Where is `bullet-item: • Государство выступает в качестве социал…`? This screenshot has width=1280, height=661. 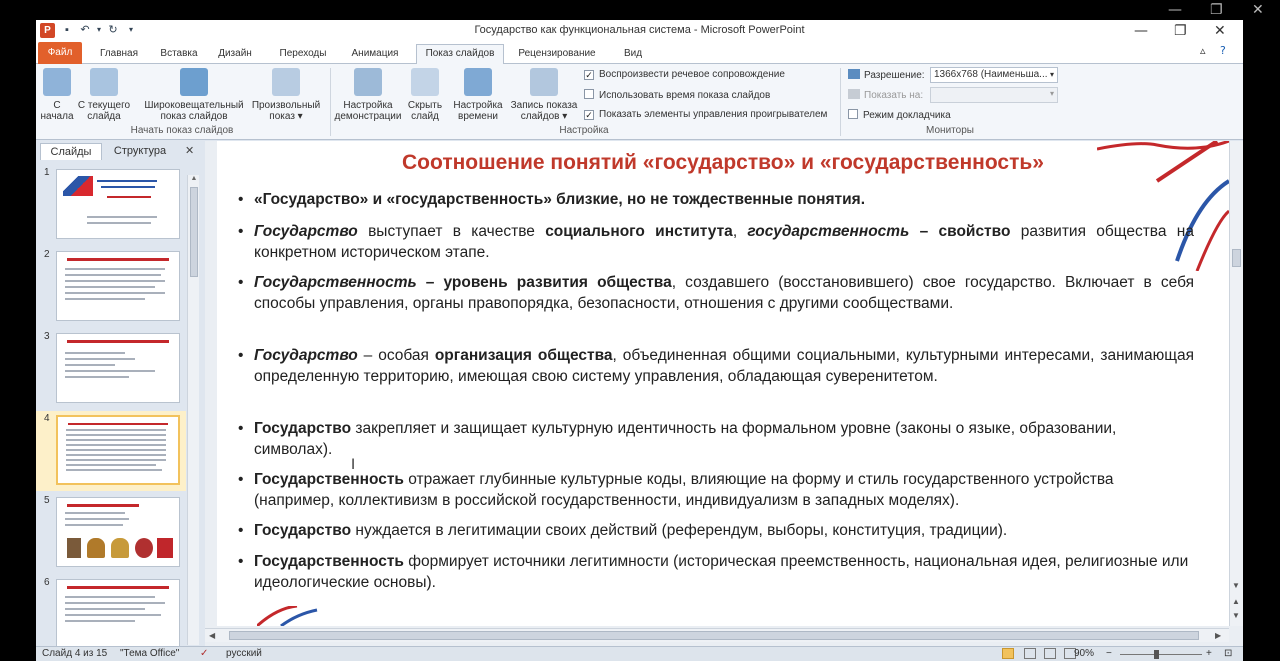
bullet-item: • Государство выступает в качестве социал… is located at coordinates (716, 242).